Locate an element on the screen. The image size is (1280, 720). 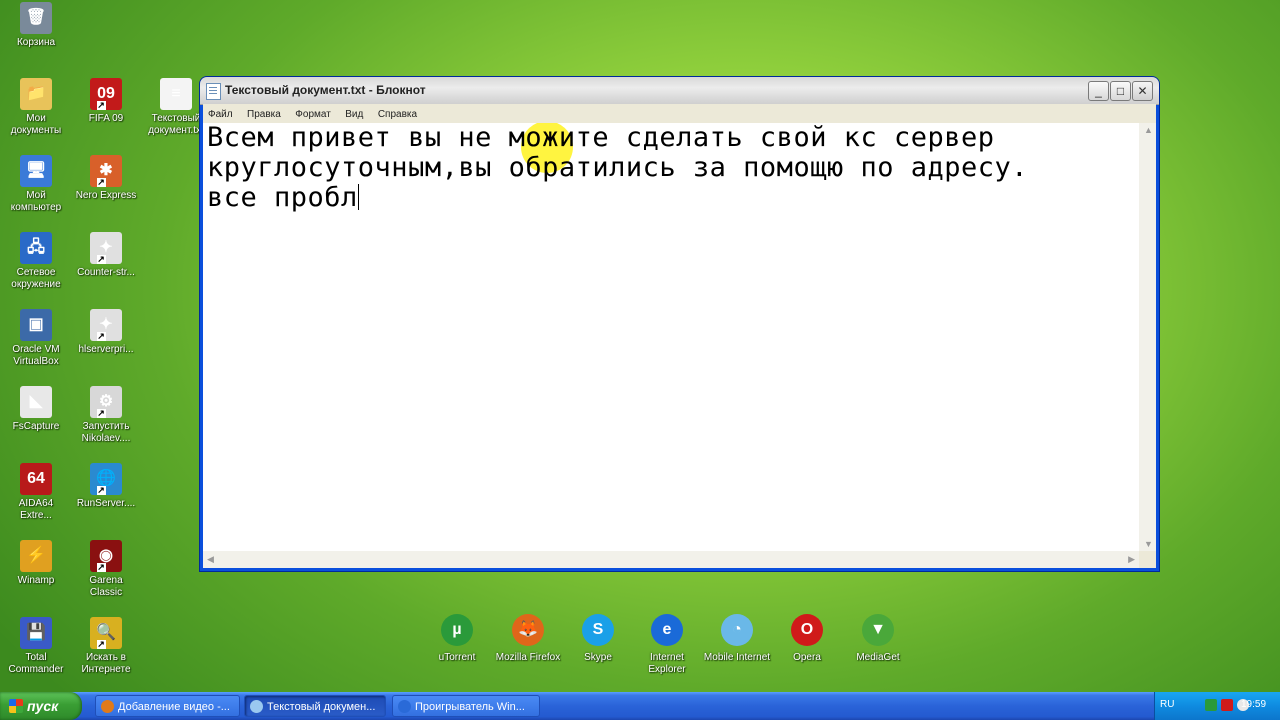
desktop-icon: 💾 Total Commander is located at coordinates (36, 646).